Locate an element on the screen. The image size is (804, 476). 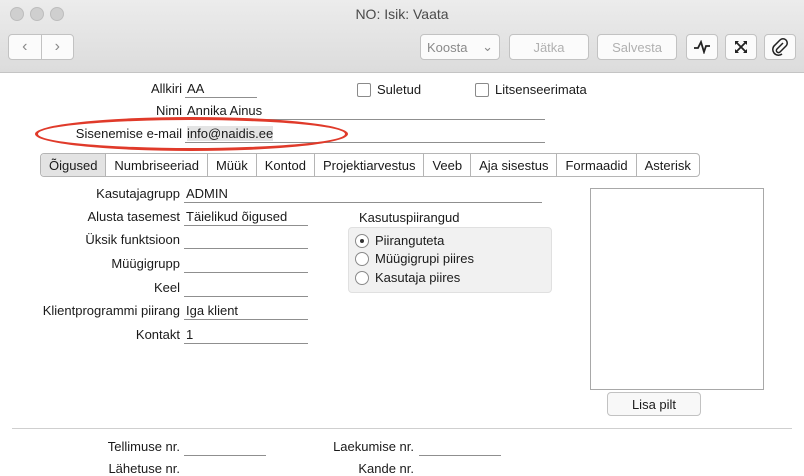
attach-button is located at coordinates (780, 47).